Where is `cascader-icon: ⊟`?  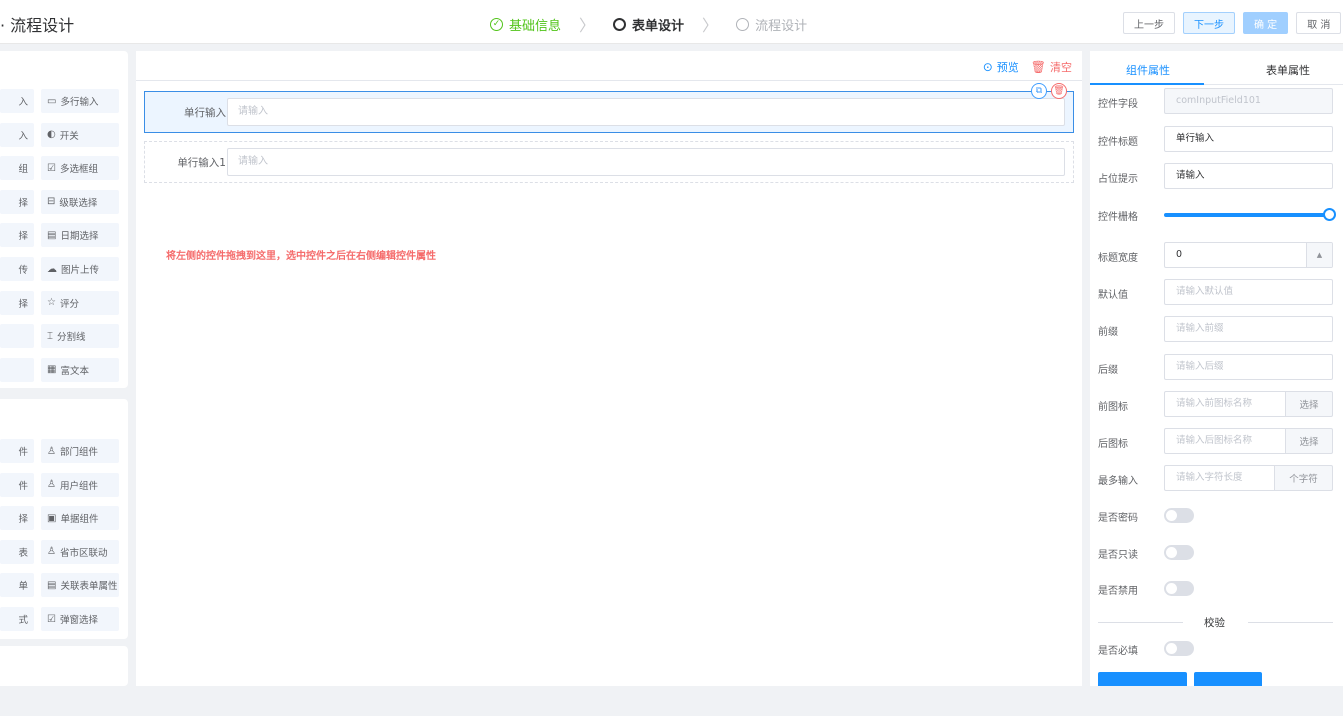 cascader-icon: ⊟ is located at coordinates (51, 202).